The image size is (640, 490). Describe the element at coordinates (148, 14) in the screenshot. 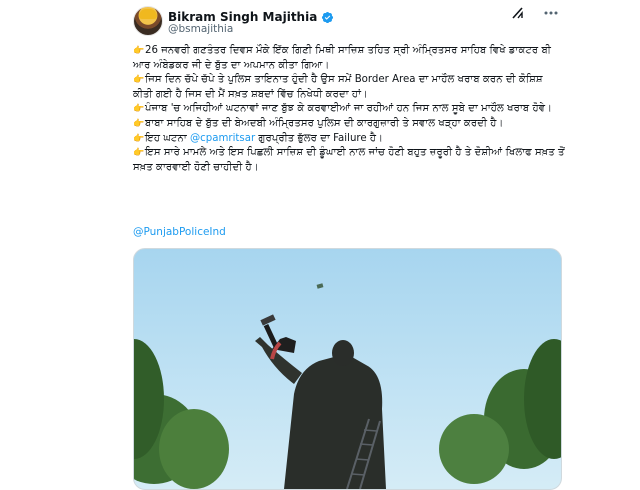

I see `avatar-turban` at that location.